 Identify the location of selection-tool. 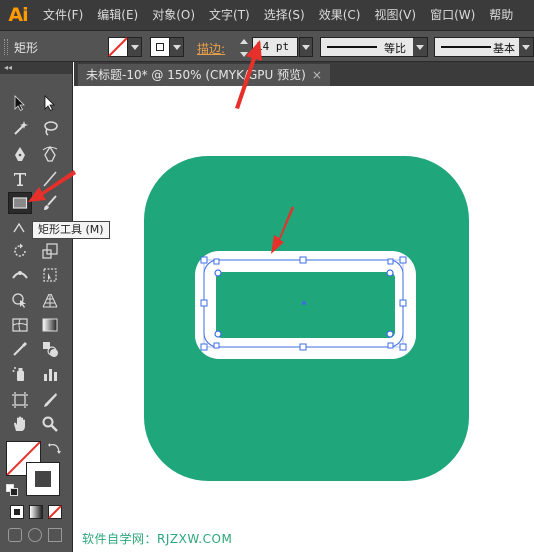
(20, 103).